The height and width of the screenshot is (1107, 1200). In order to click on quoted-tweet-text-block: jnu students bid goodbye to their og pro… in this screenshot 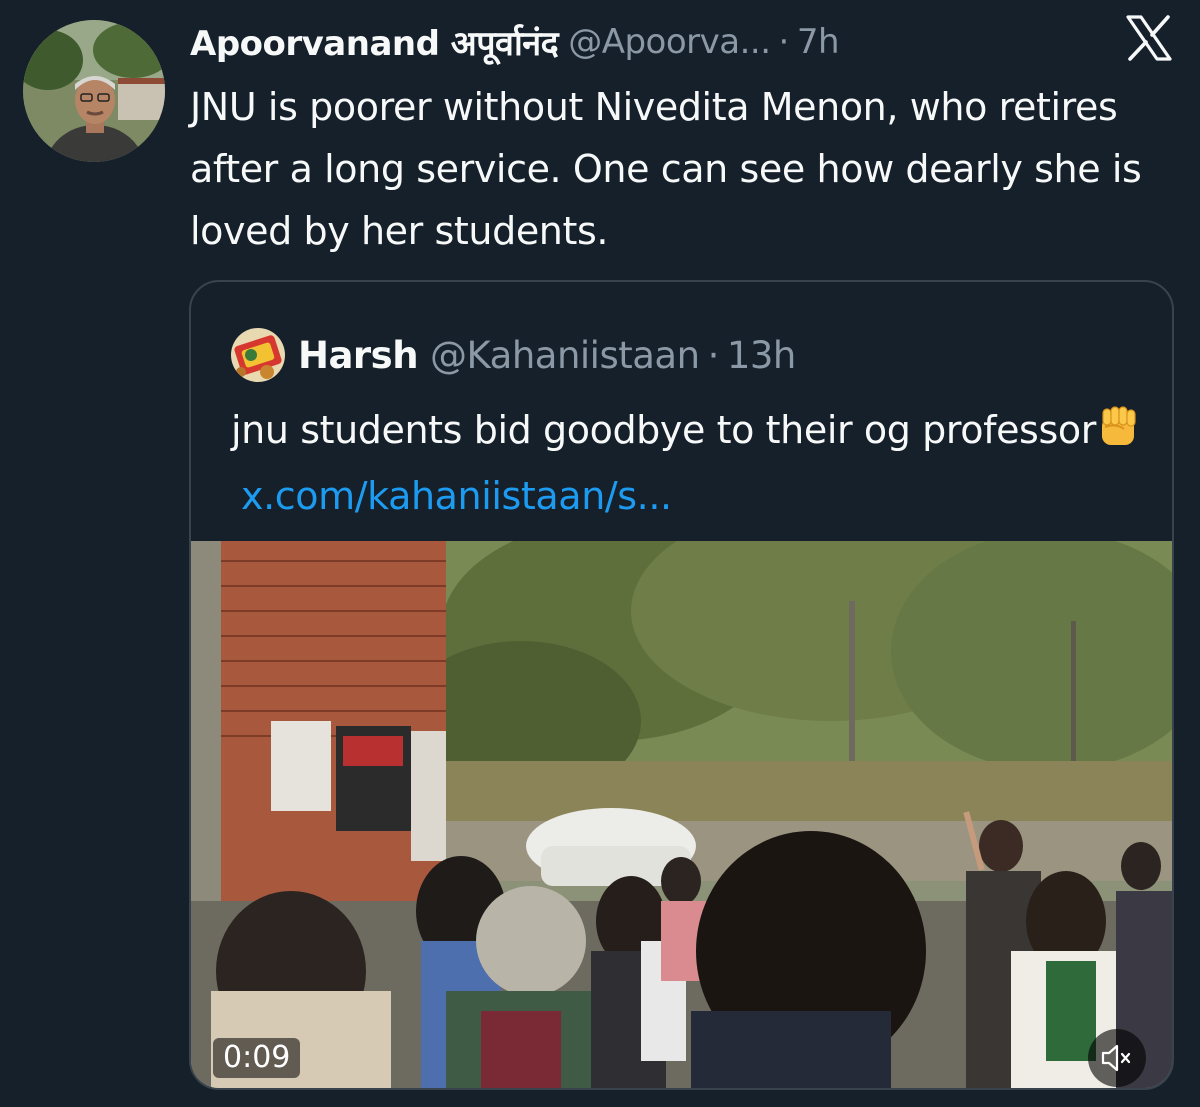, I will do `click(691, 463)`.